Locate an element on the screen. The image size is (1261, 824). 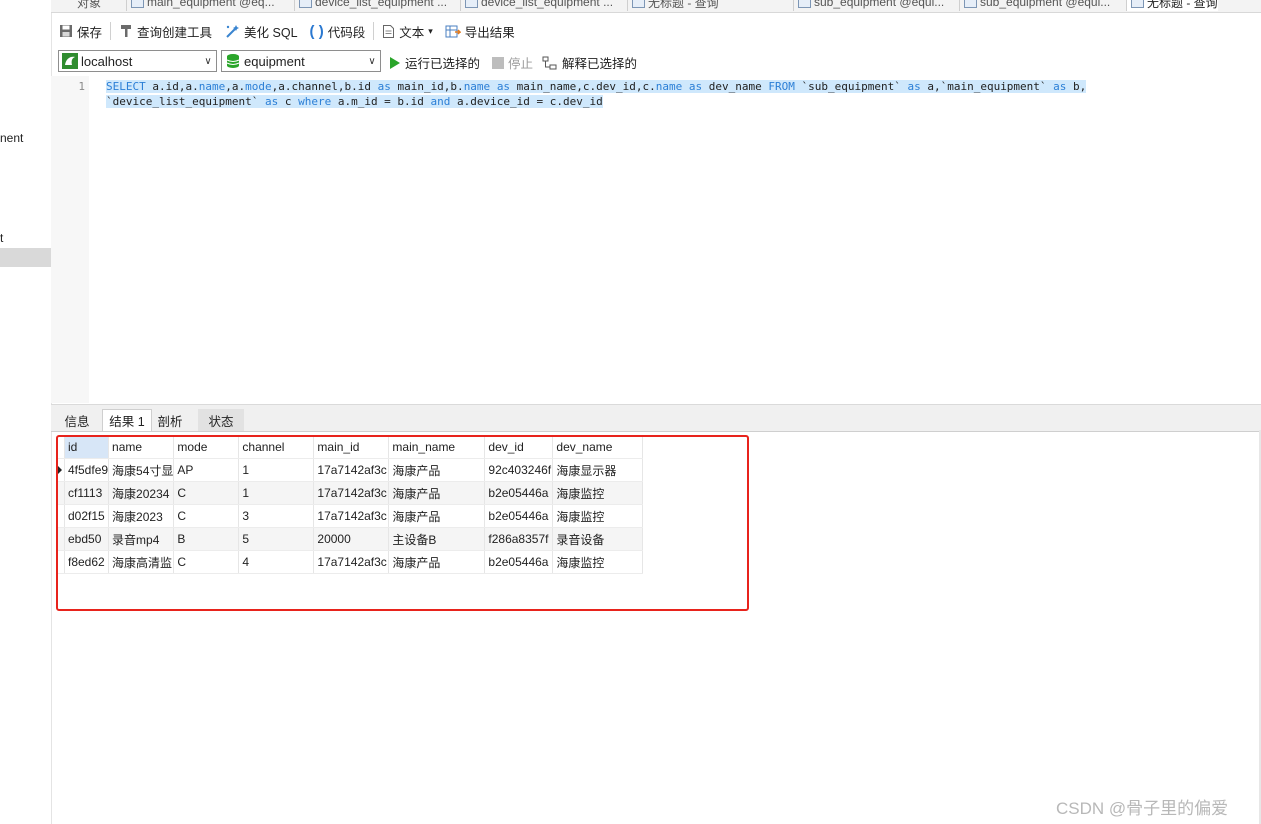
object-tree-pane: nent t is located at coordinates (26, 412).